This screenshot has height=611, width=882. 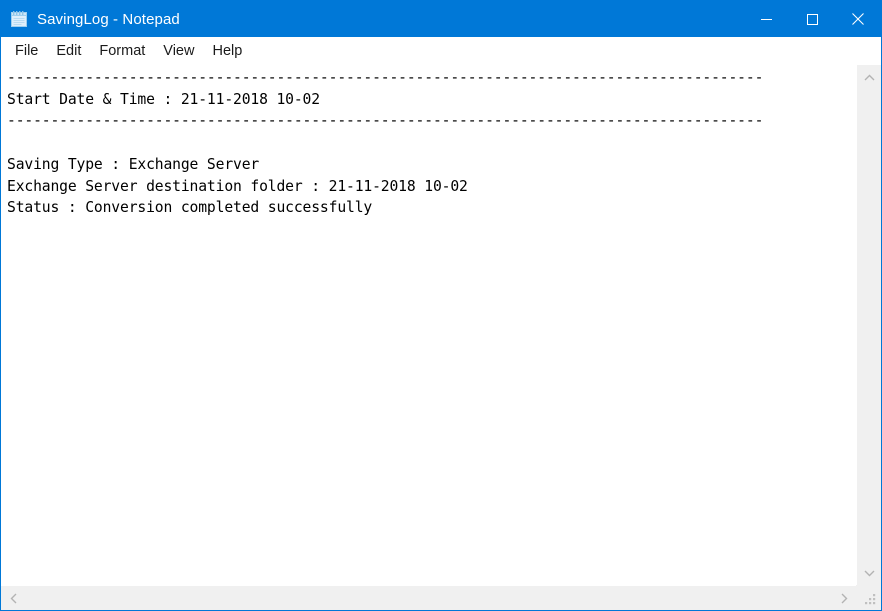 I want to click on minimize-button, so click(x=766, y=19).